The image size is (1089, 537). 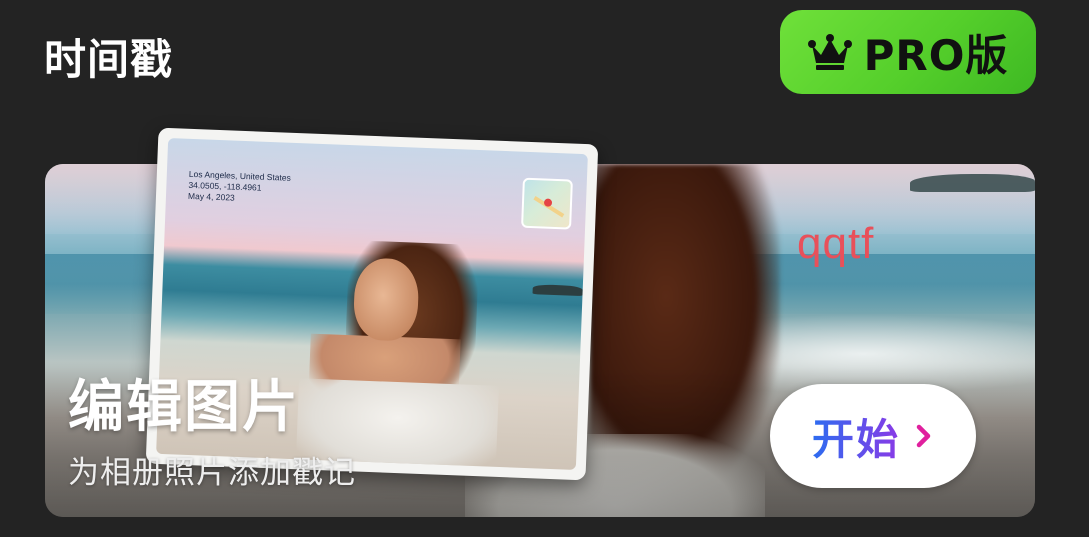 I want to click on start-button: 开始, so click(x=873, y=436).